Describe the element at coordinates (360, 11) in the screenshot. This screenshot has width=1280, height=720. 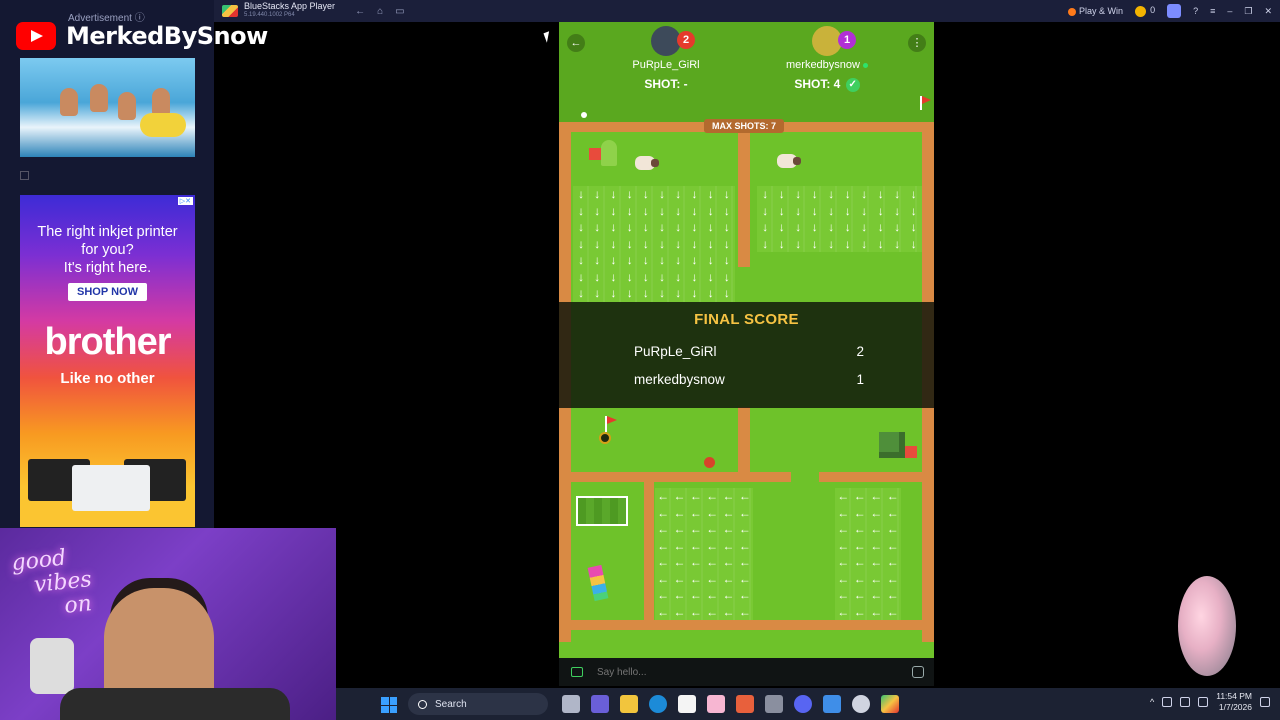
I see `back-nav-icon: ←` at that location.